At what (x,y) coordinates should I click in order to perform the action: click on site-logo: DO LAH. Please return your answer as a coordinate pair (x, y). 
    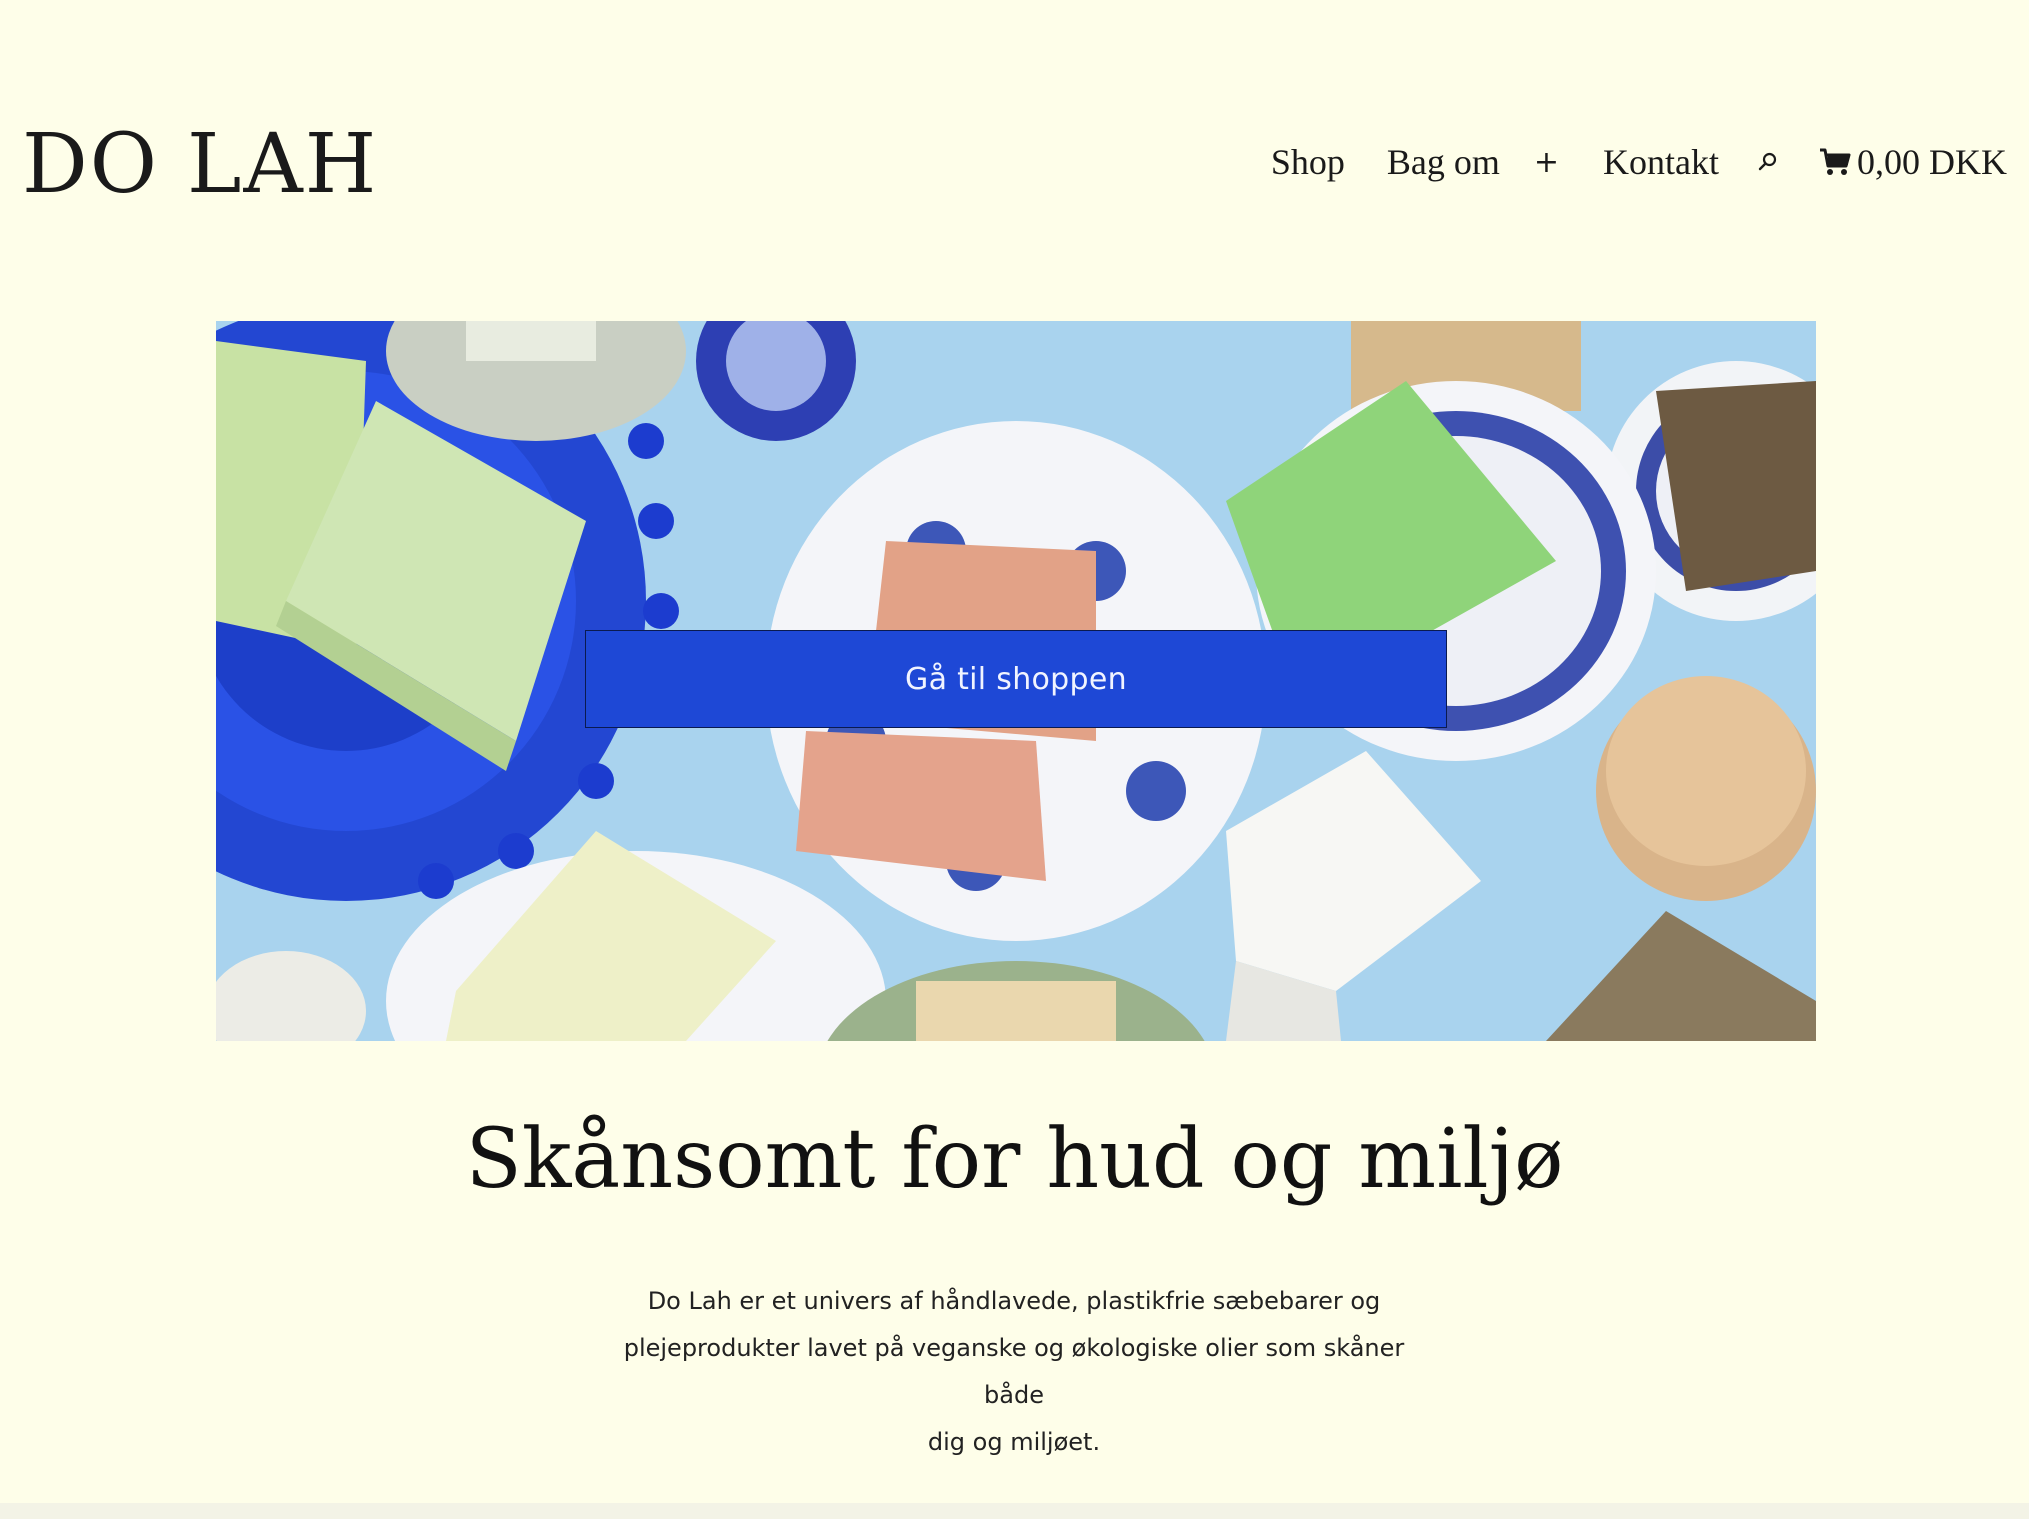
    Looking at the image, I should click on (200, 165).